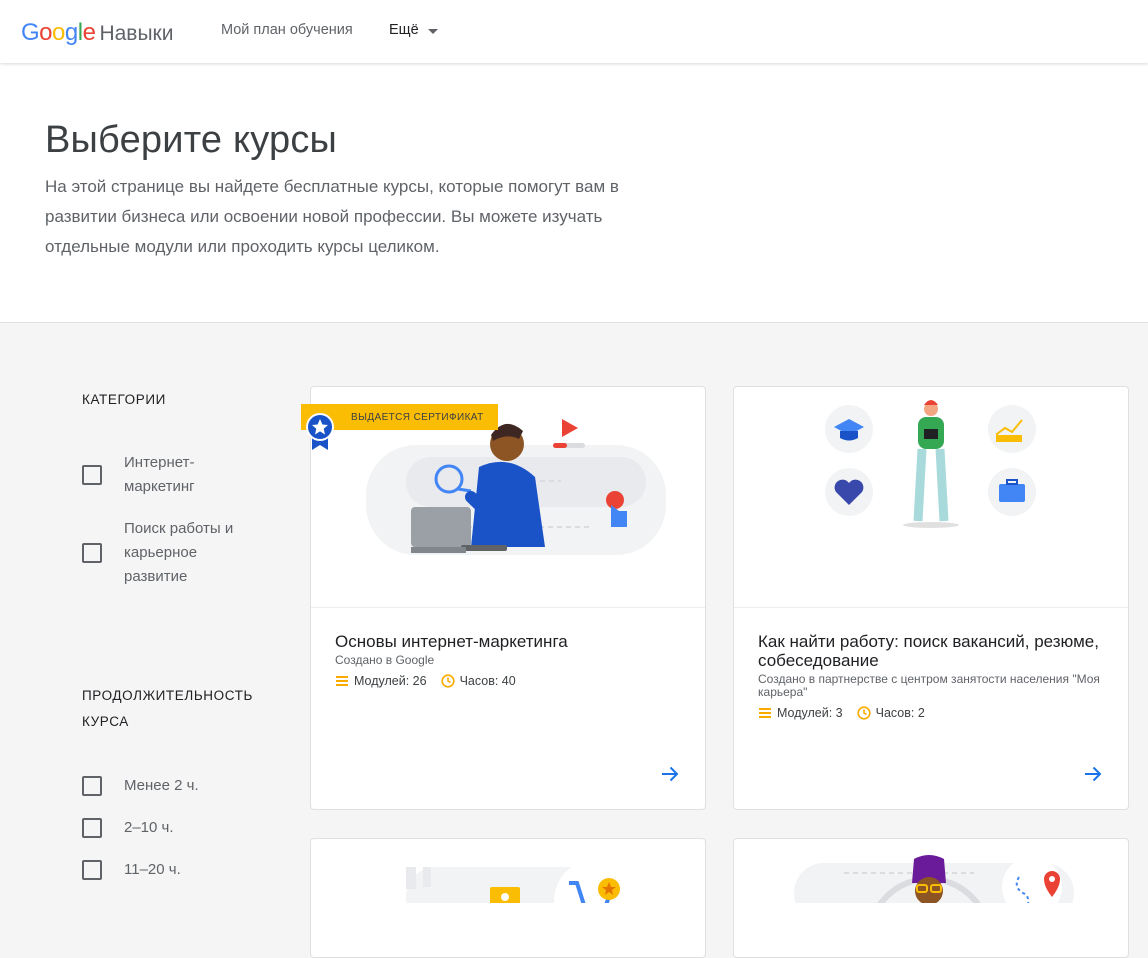  What do you see at coordinates (179, 552) in the screenshot?
I see `filter-label: Поиск работы и карьерное развитие` at bounding box center [179, 552].